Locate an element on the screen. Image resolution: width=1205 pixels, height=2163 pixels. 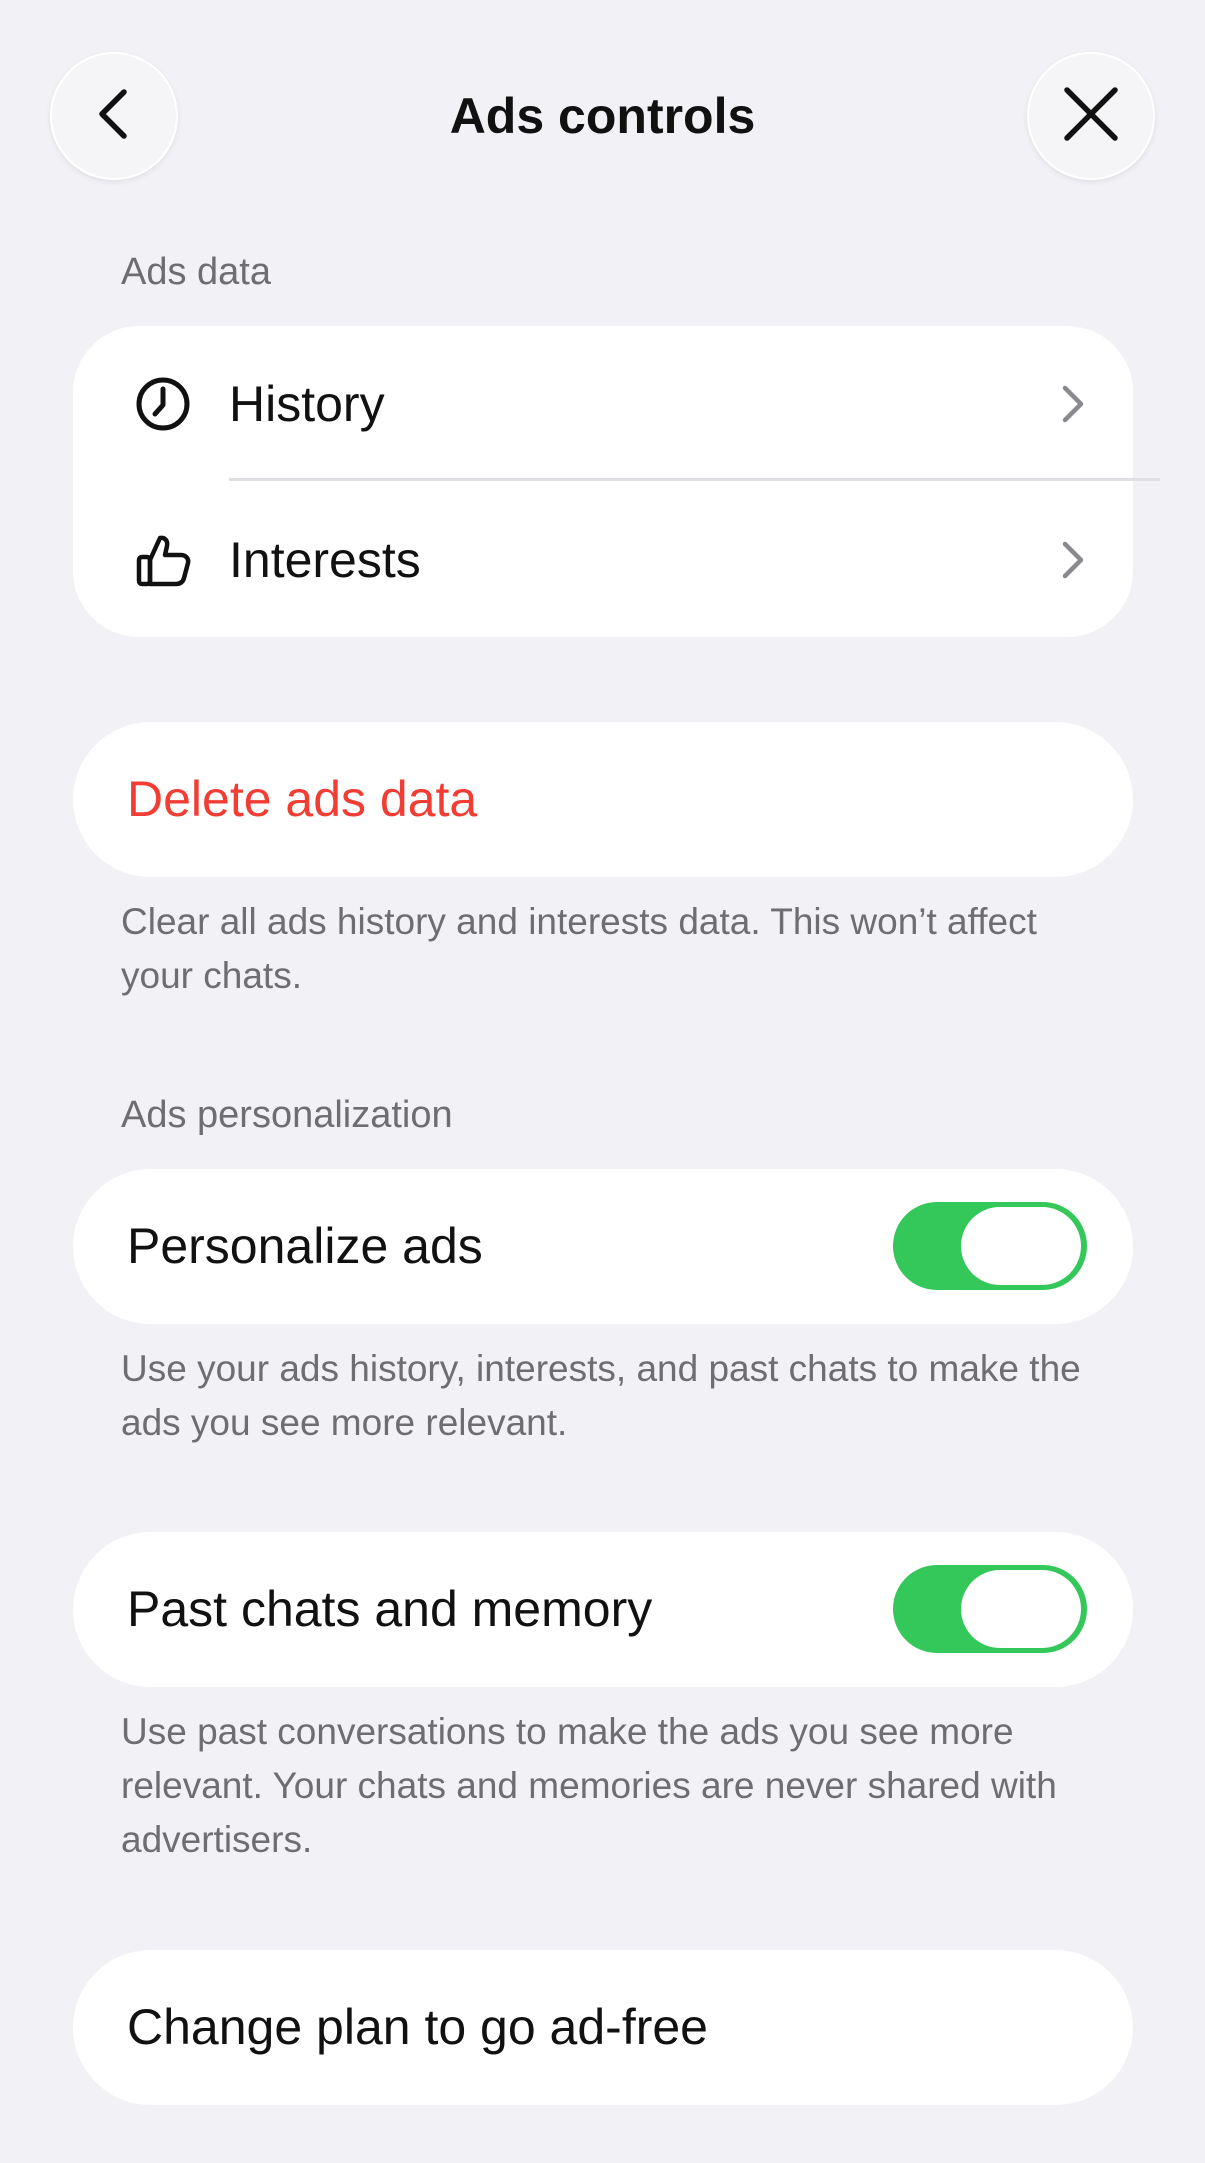
clock-icon is located at coordinates (163, 404).